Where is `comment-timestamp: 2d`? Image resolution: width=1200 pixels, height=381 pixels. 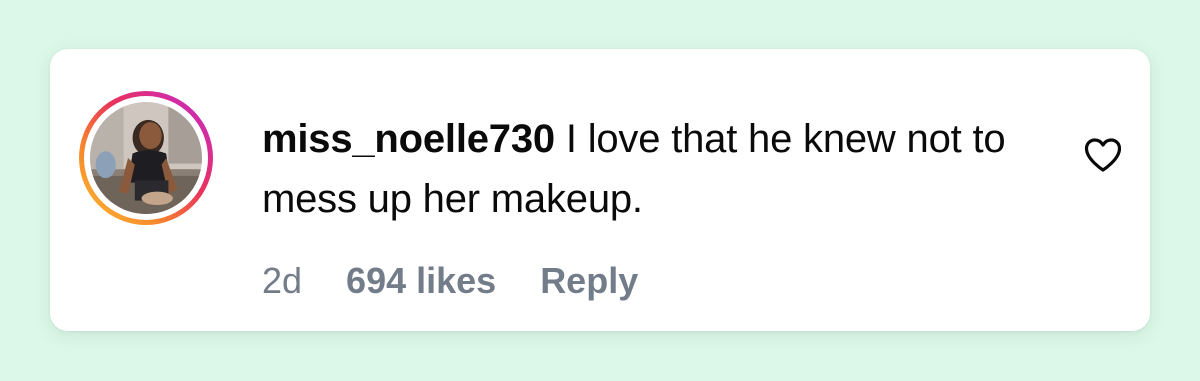 comment-timestamp: 2d is located at coordinates (282, 281).